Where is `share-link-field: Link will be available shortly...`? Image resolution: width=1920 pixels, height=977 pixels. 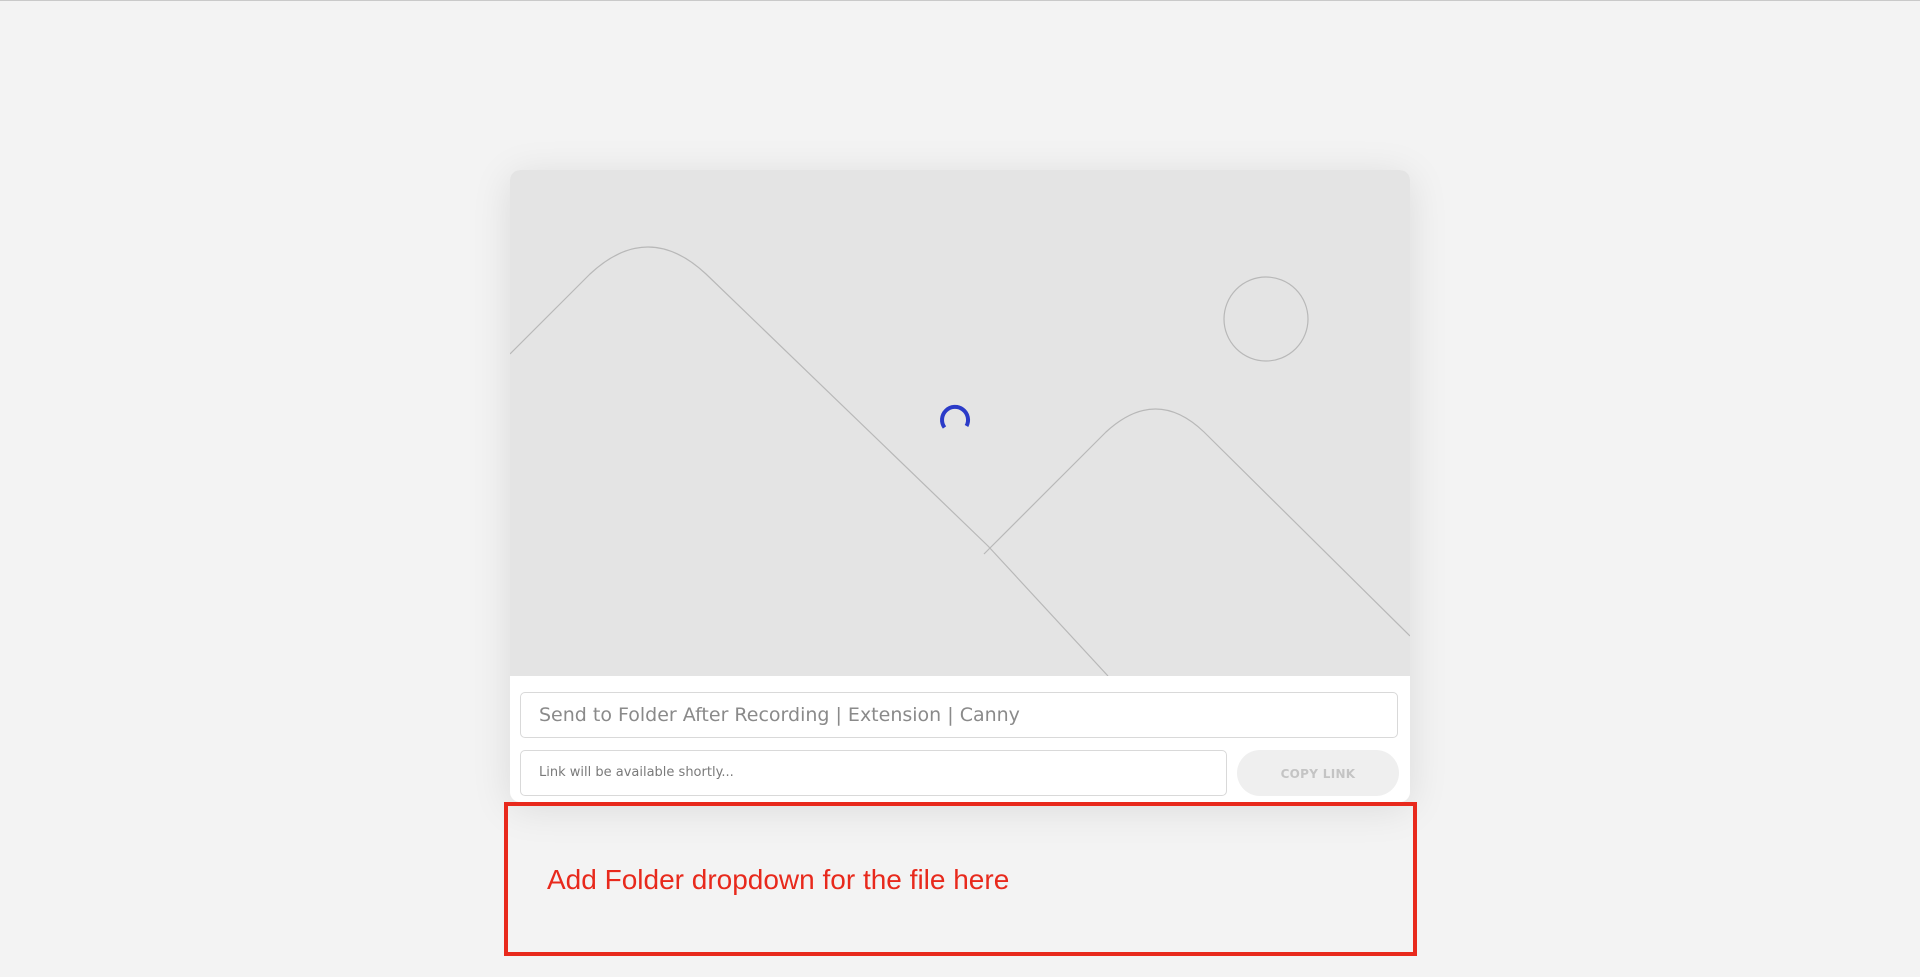
share-link-field: Link will be available shortly... is located at coordinates (873, 773).